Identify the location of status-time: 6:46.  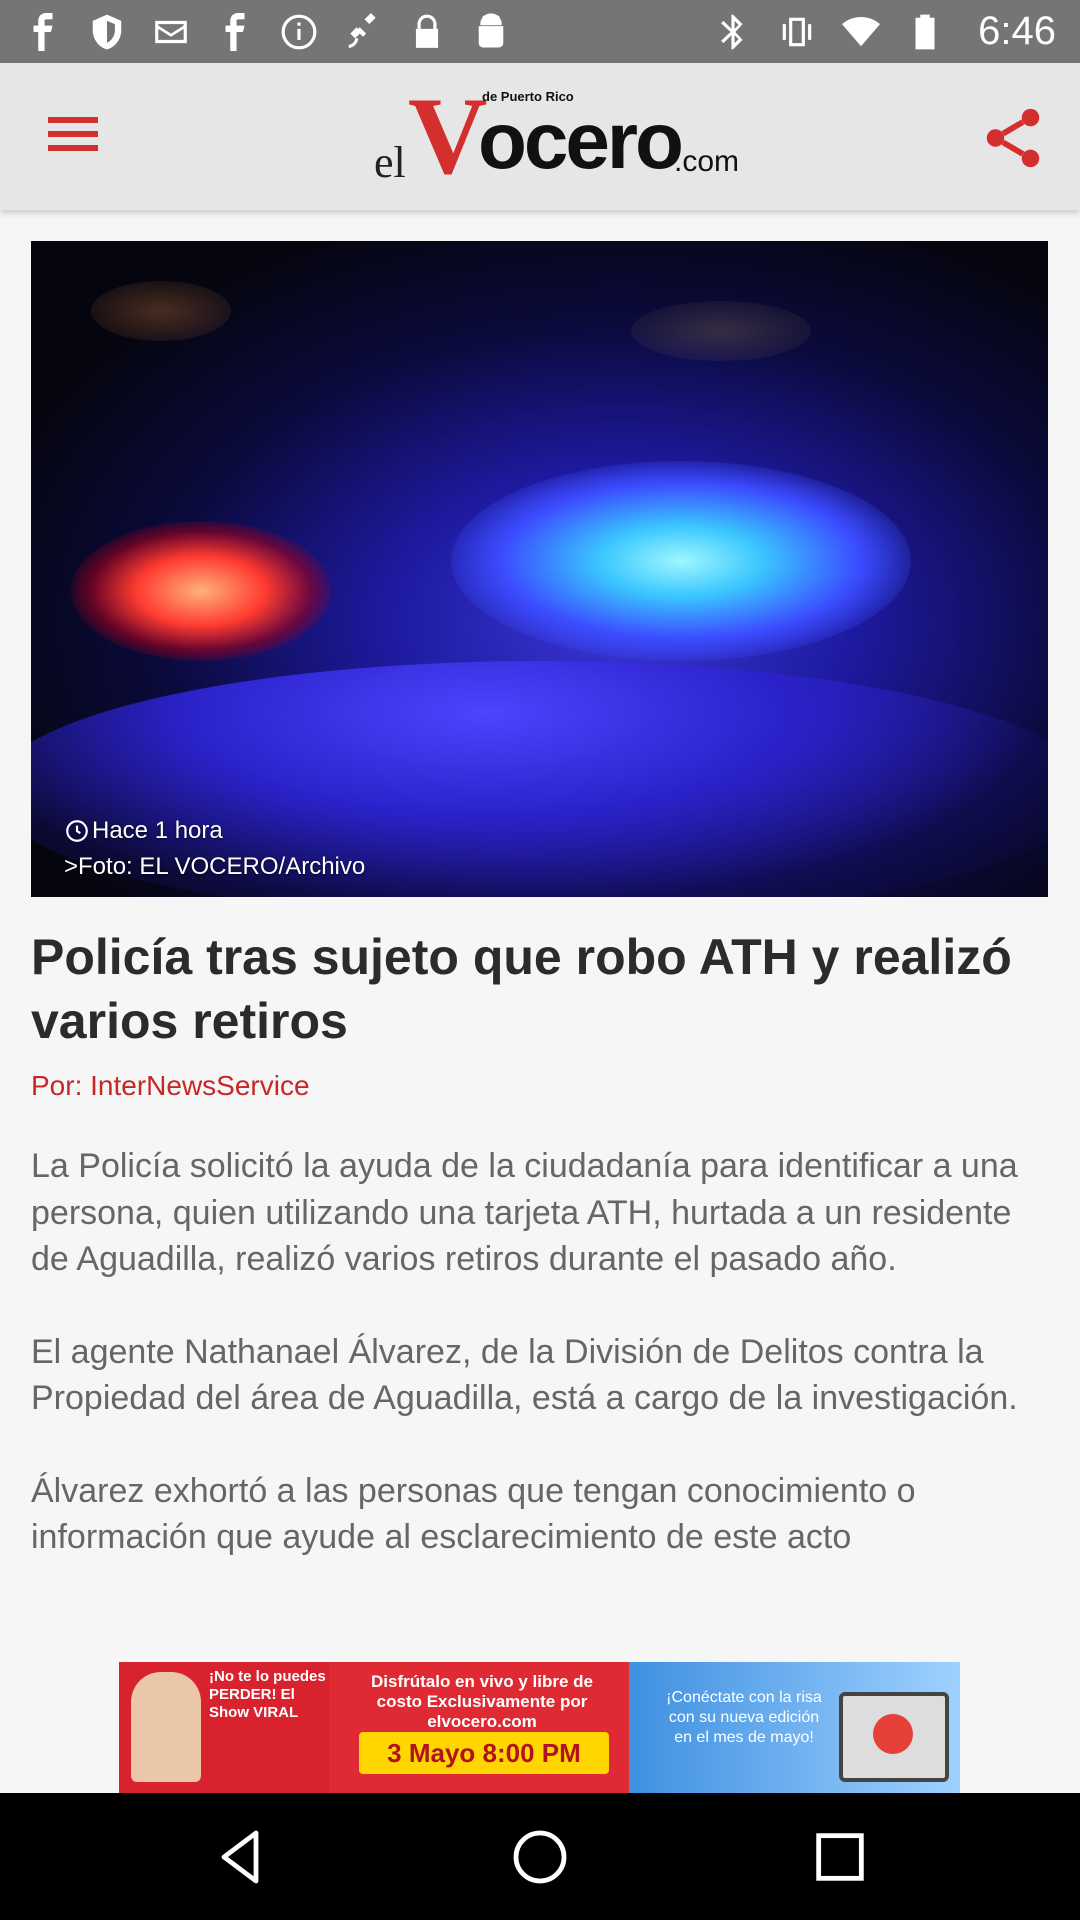
(1017, 31).